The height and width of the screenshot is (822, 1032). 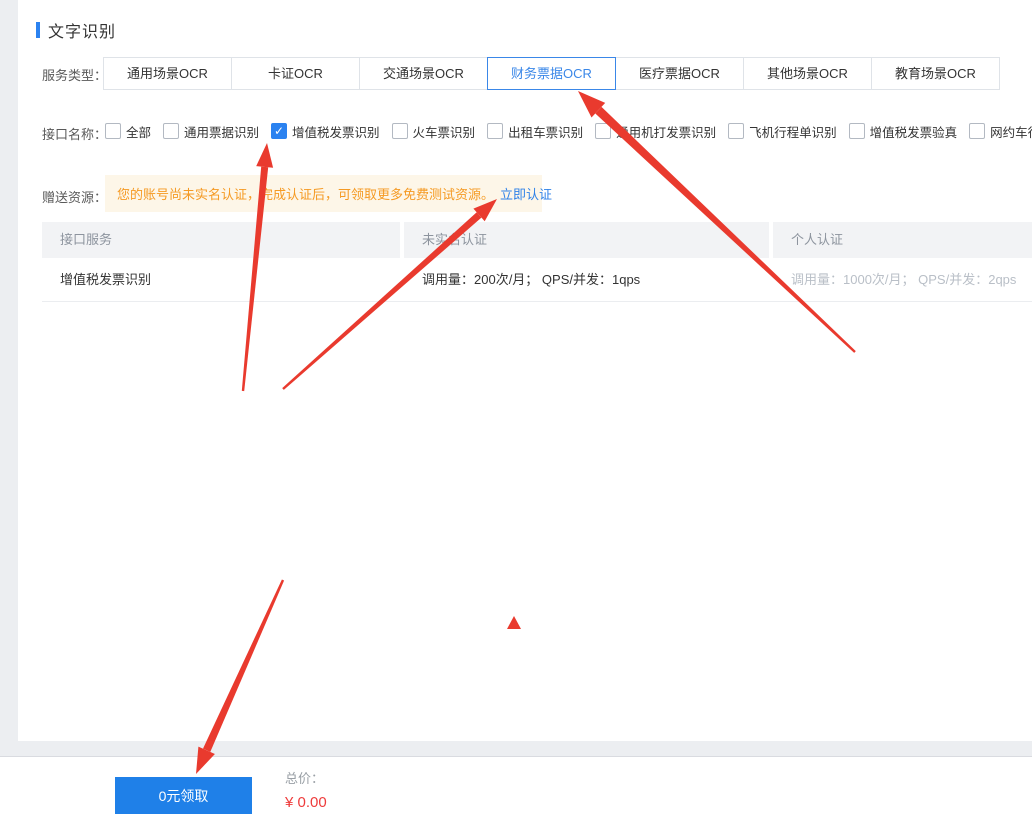 What do you see at coordinates (139, 132) in the screenshot?
I see `checkbox-label: 全部` at bounding box center [139, 132].